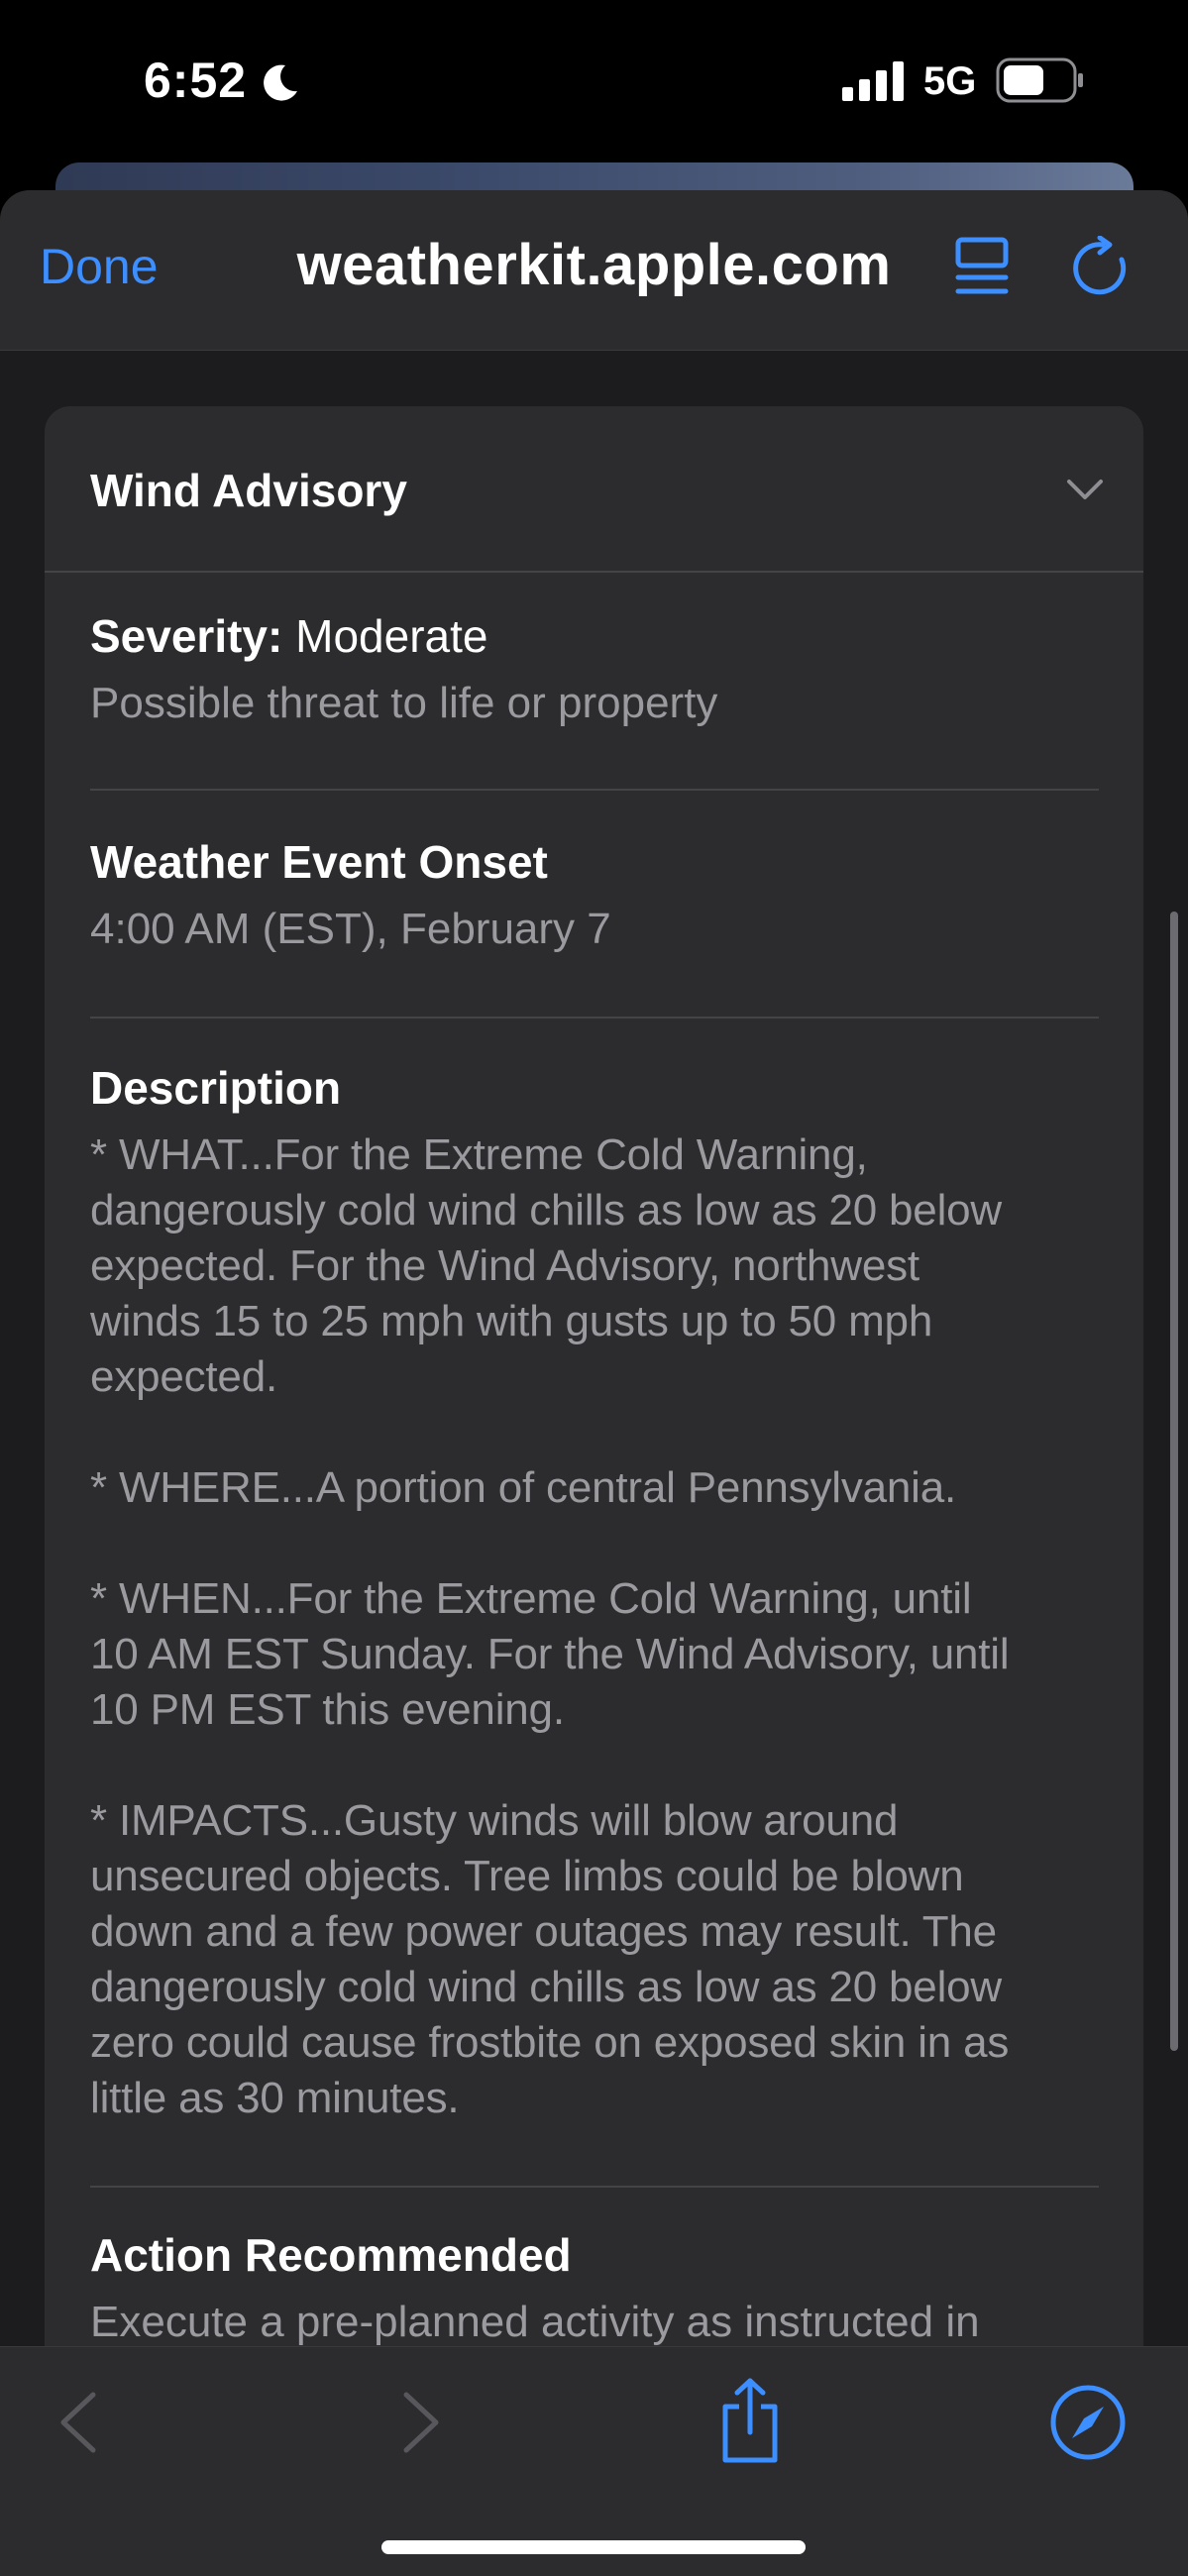  I want to click on alert-title: Wind Advisory, so click(248, 491).